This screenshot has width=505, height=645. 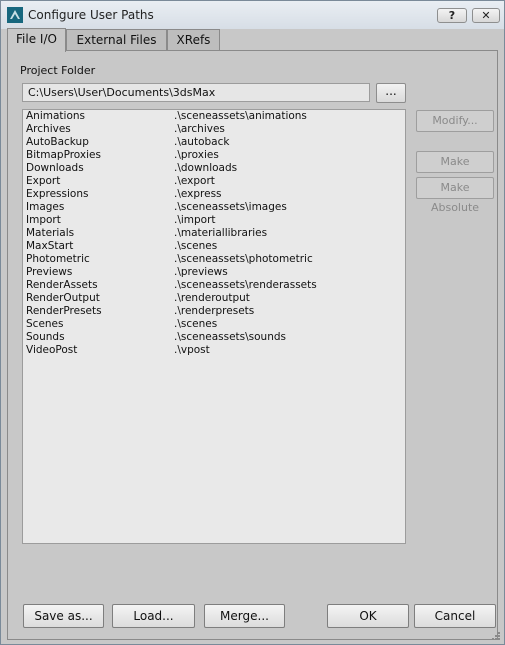 I want to click on tab-xrefs: XRefs, so click(x=193, y=40).